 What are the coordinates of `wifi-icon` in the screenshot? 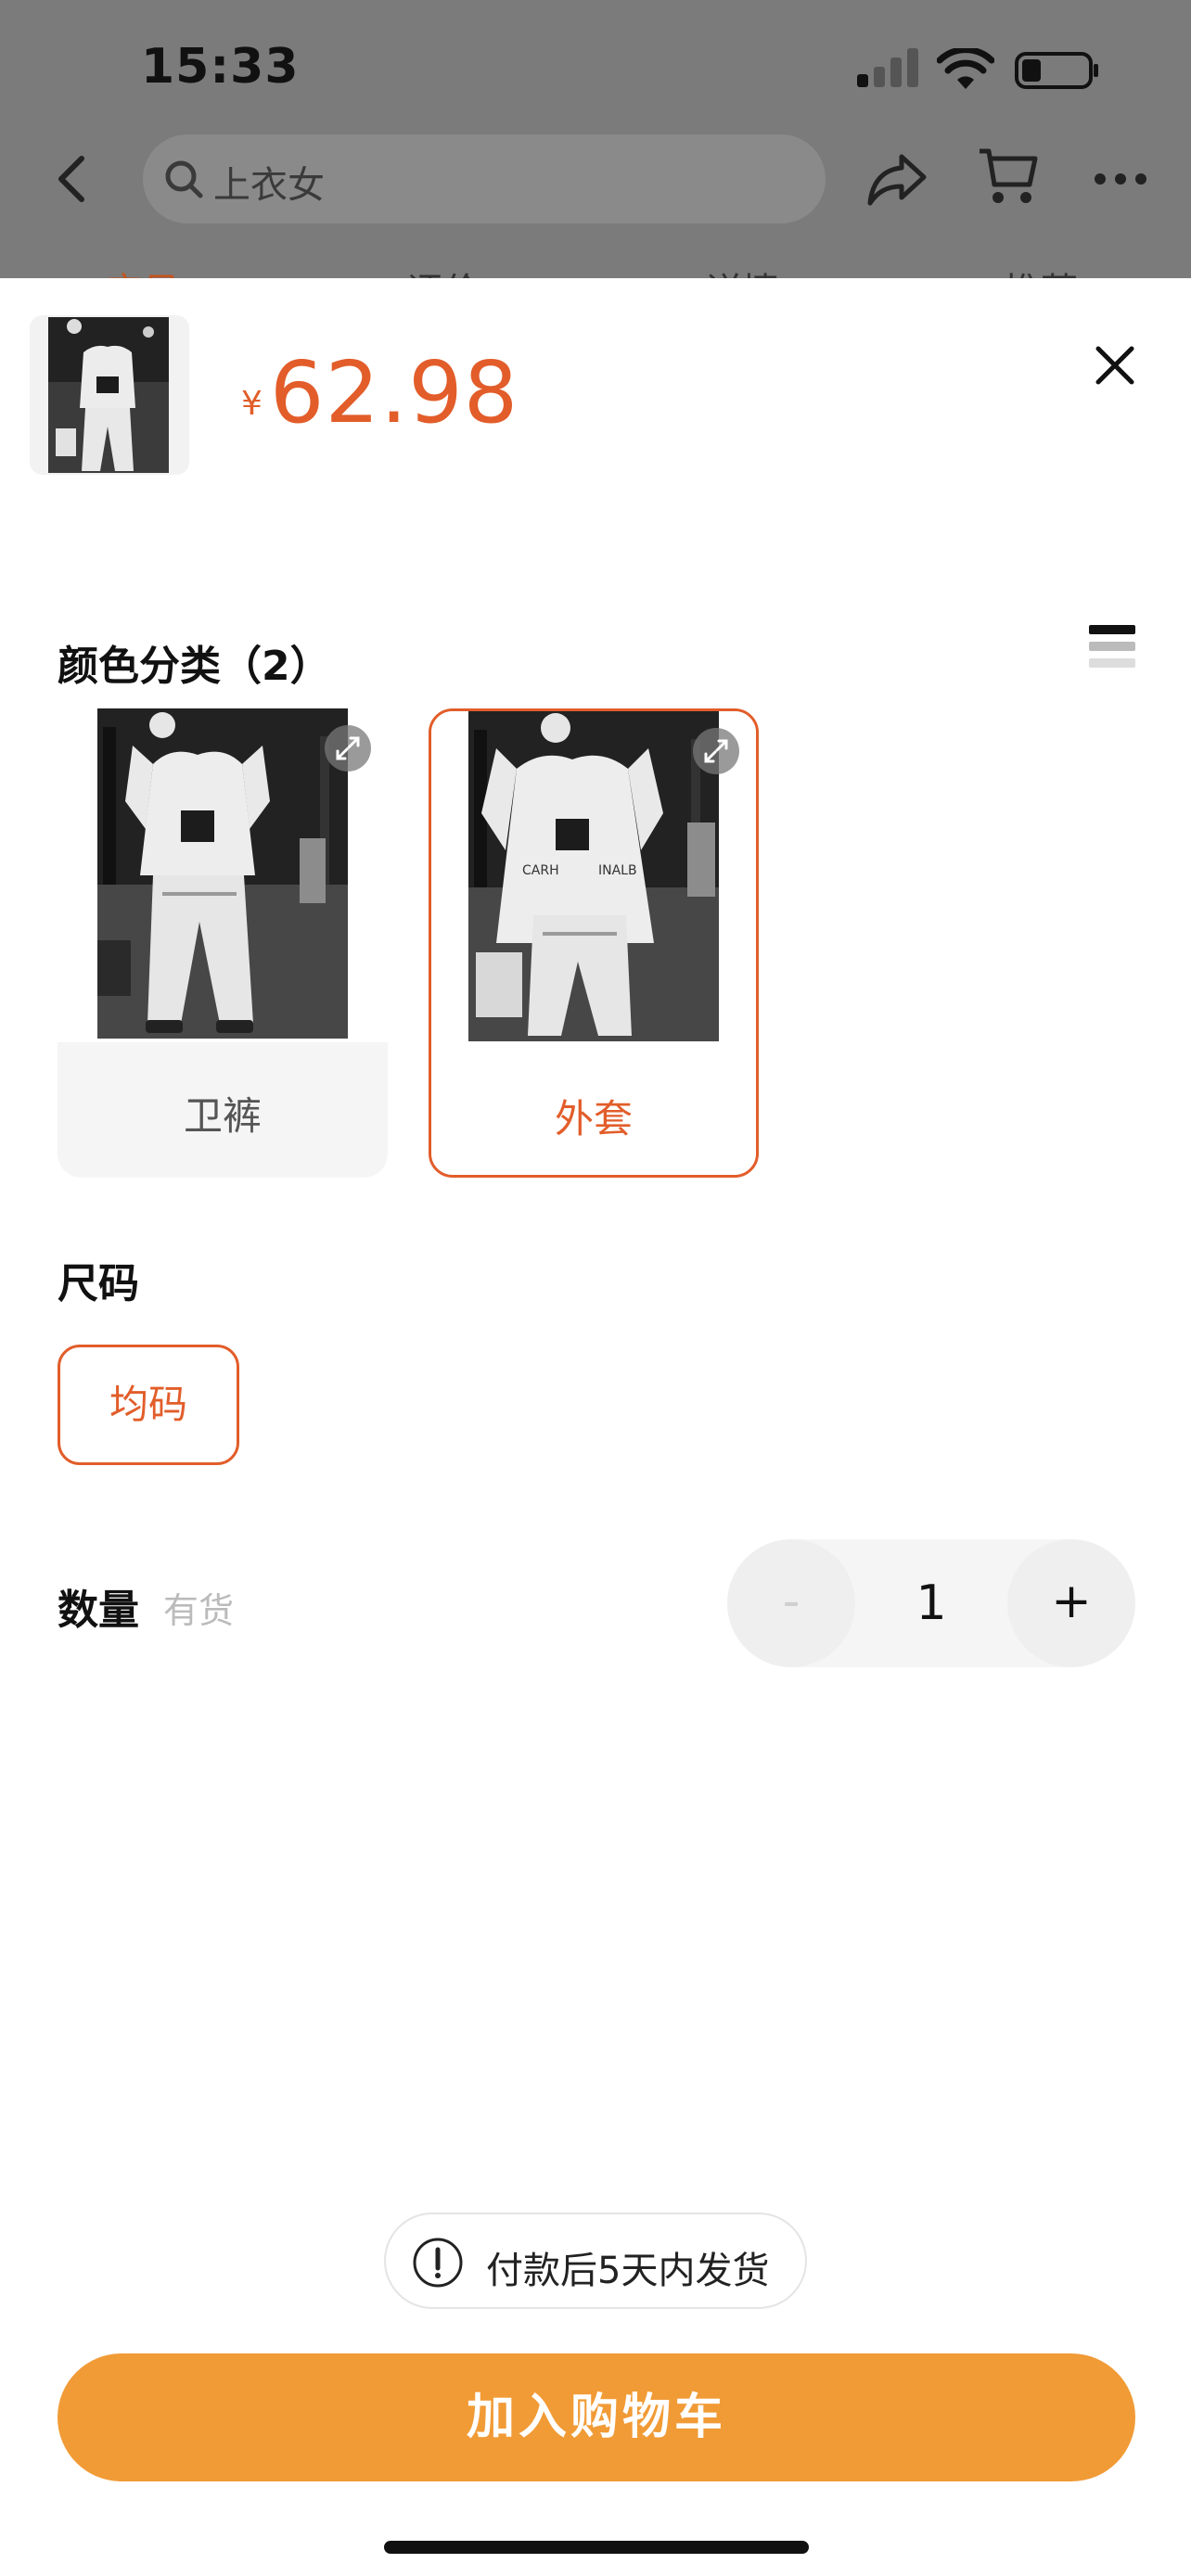 It's located at (966, 68).